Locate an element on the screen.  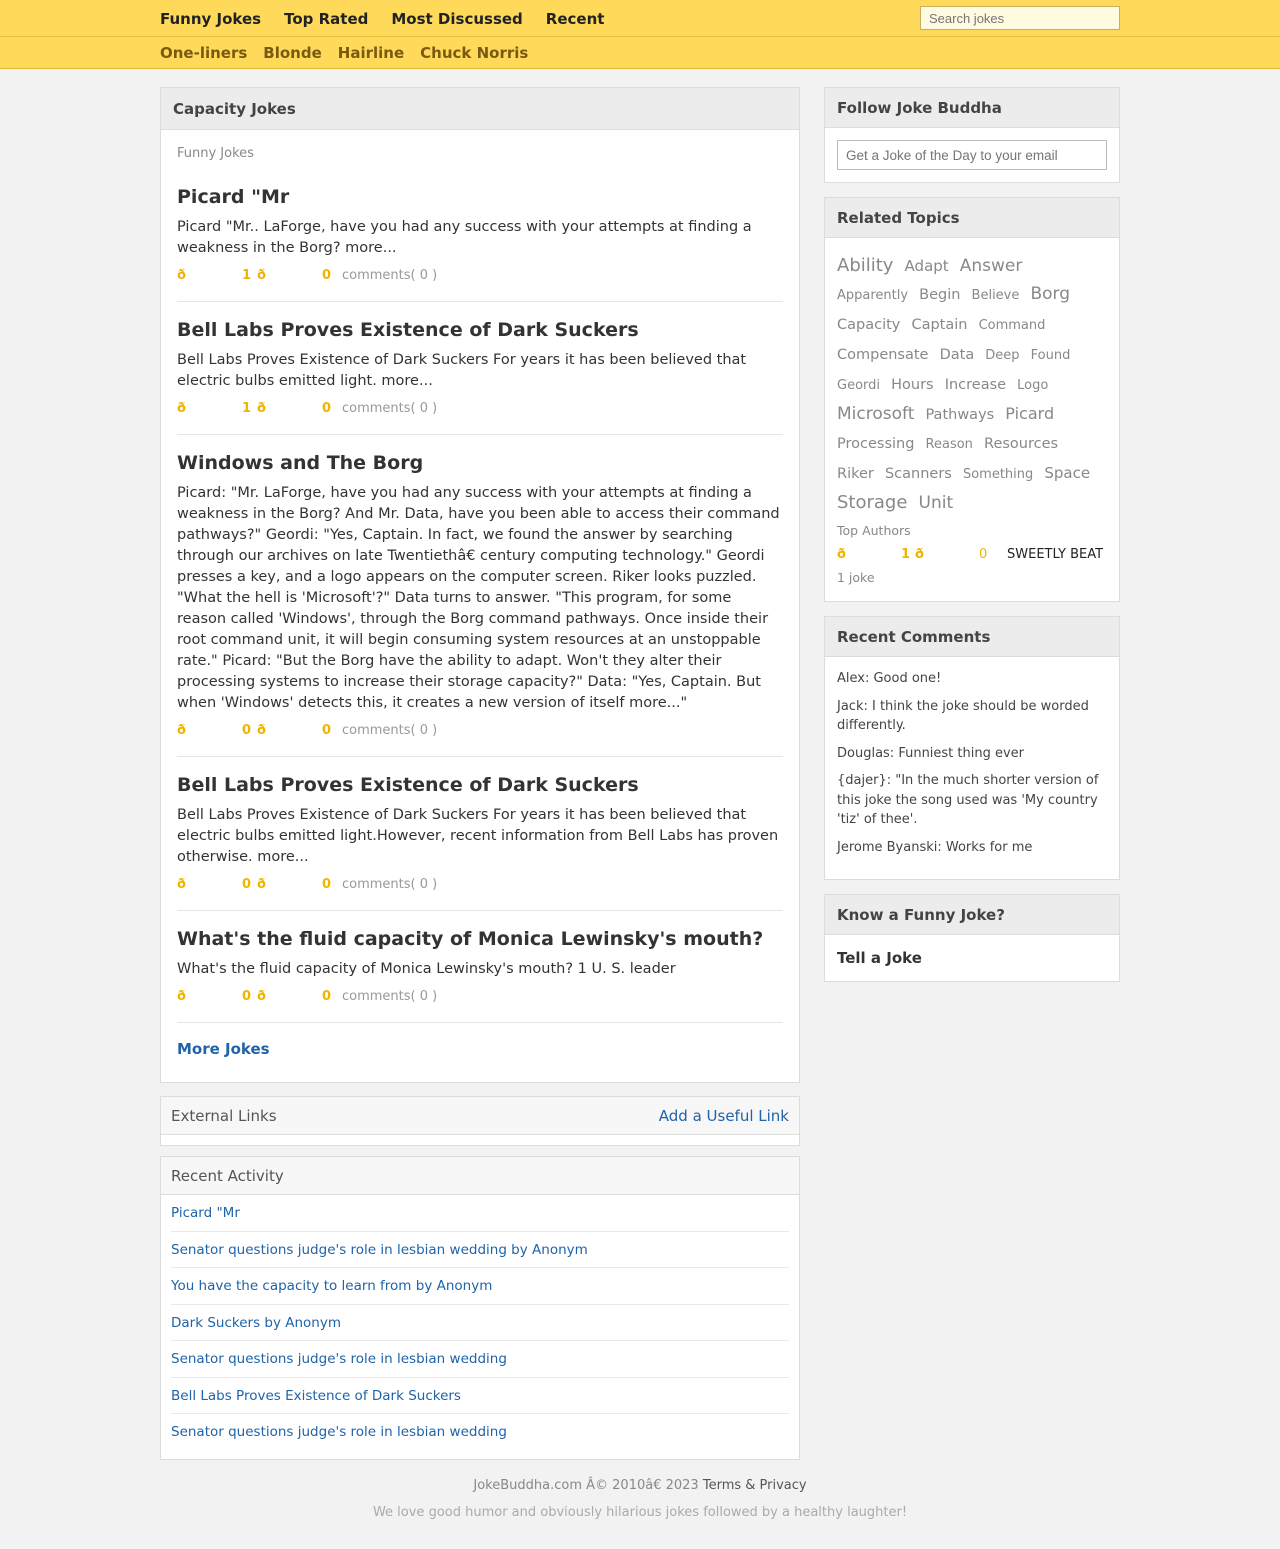
category-hairline: Hairline is located at coordinates (371, 53).